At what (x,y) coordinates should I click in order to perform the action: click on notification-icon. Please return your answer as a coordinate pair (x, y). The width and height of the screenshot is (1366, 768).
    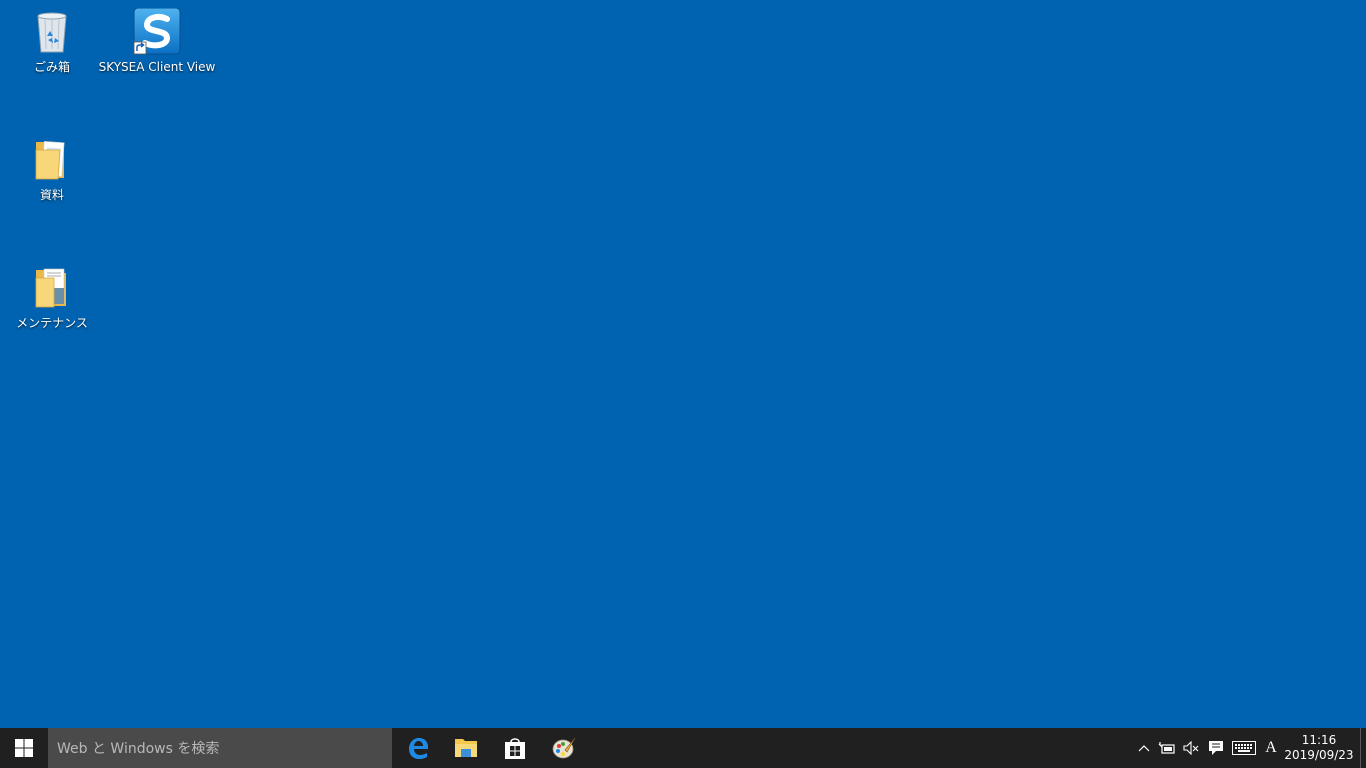
    Looking at the image, I should click on (1216, 748).